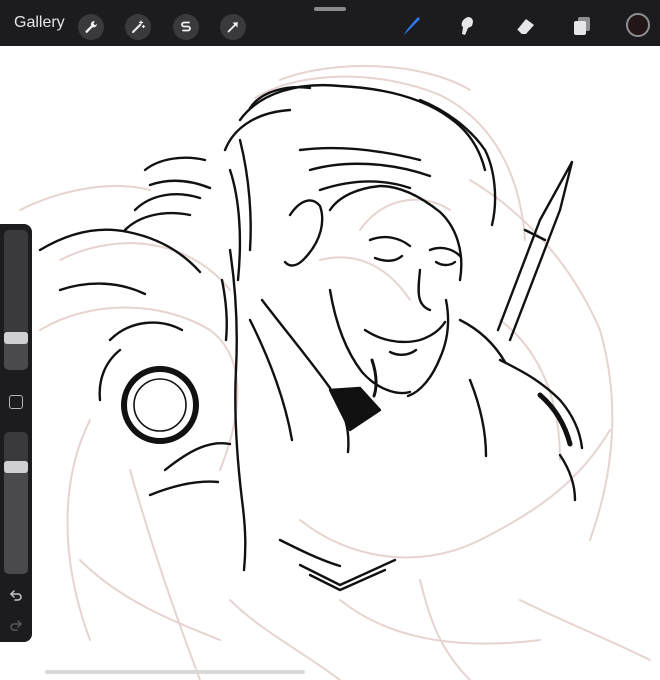  I want to click on eraser-tool-button, so click(525, 26).